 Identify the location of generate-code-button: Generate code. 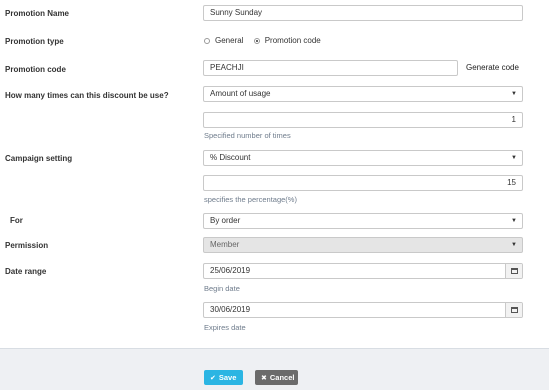
(492, 67).